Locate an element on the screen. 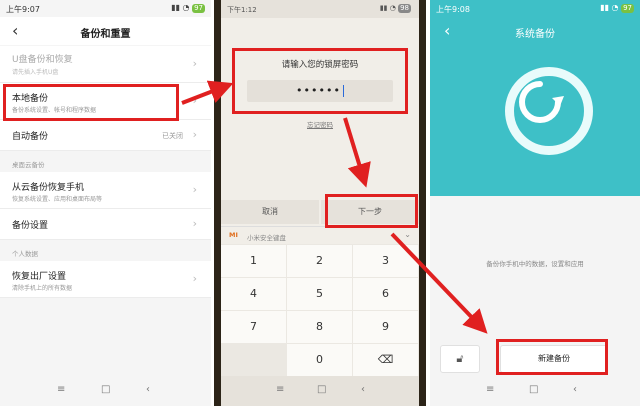 The height and width of the screenshot is (406, 640). arrow-to-new-backup is located at coordinates (439, 283).